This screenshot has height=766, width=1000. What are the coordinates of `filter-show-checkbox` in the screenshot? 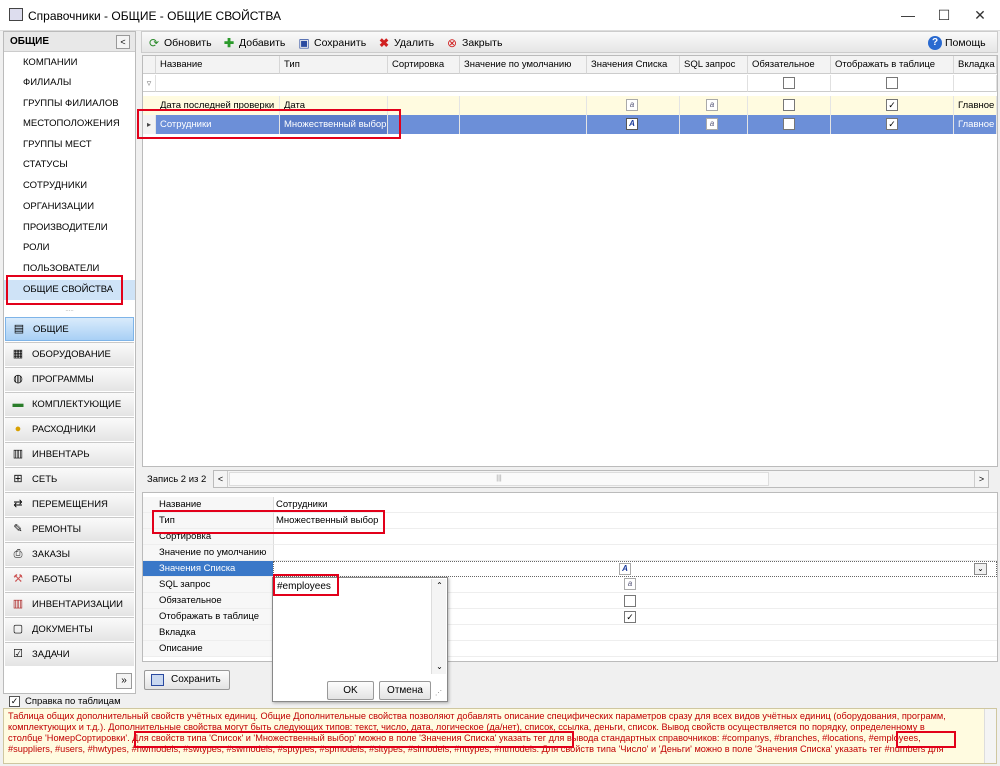 It's located at (892, 83).